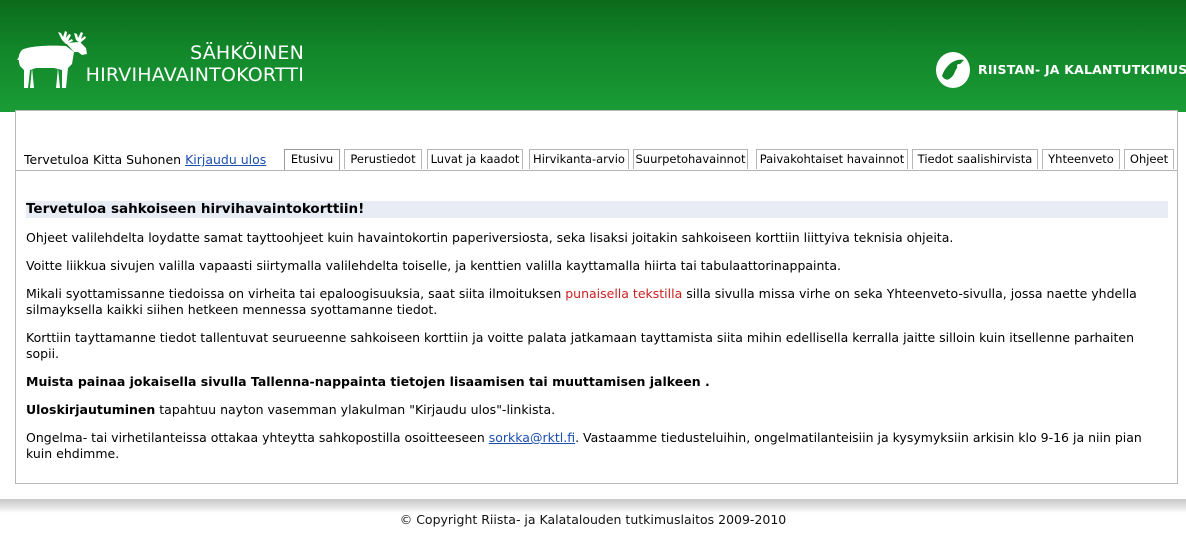  Describe the element at coordinates (91, 409) in the screenshot. I see `logout-bold-text: Uloskirjautuminen` at that location.